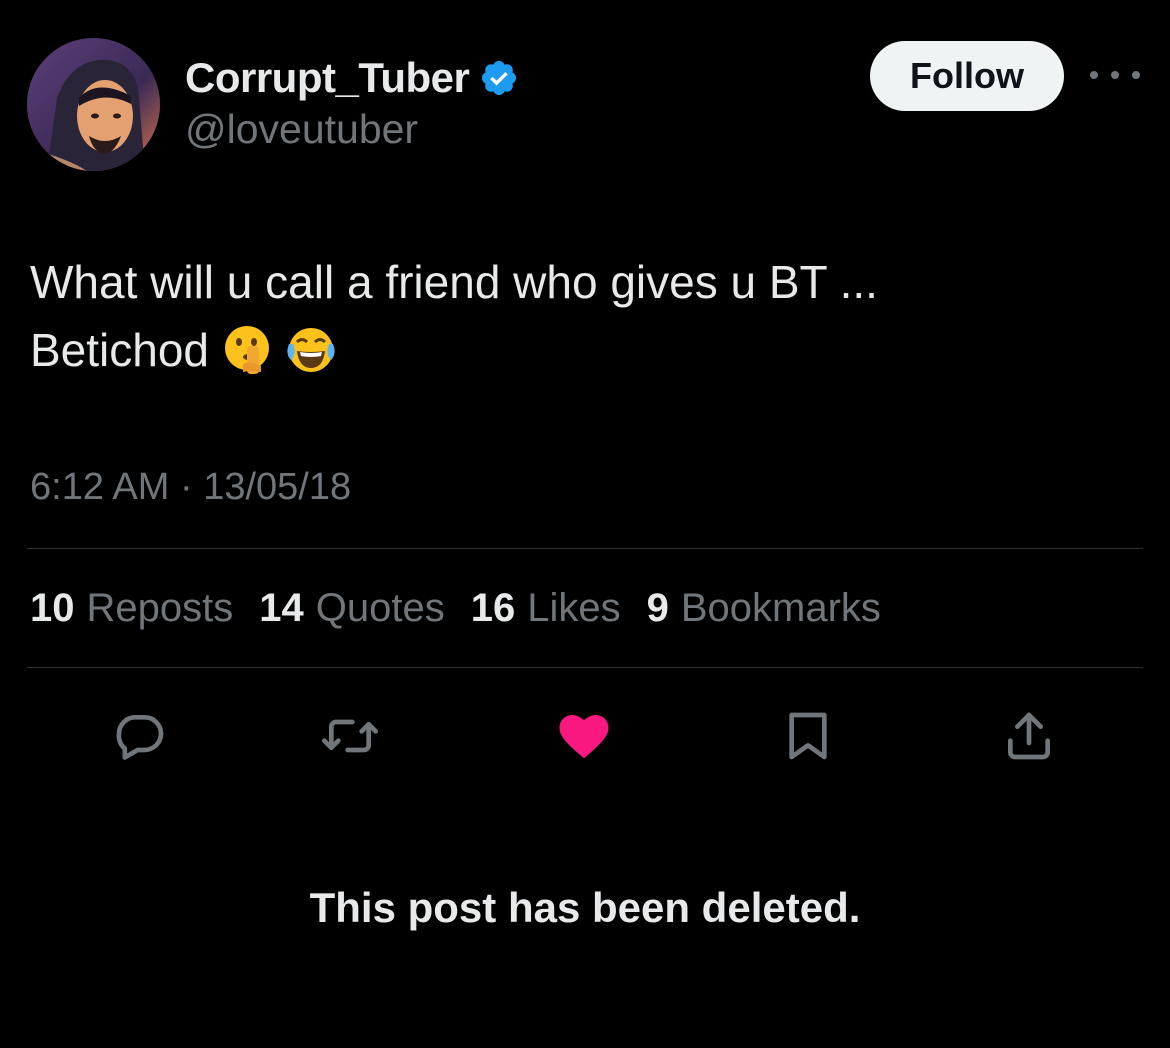  I want to click on follow-button: Follow, so click(967, 76).